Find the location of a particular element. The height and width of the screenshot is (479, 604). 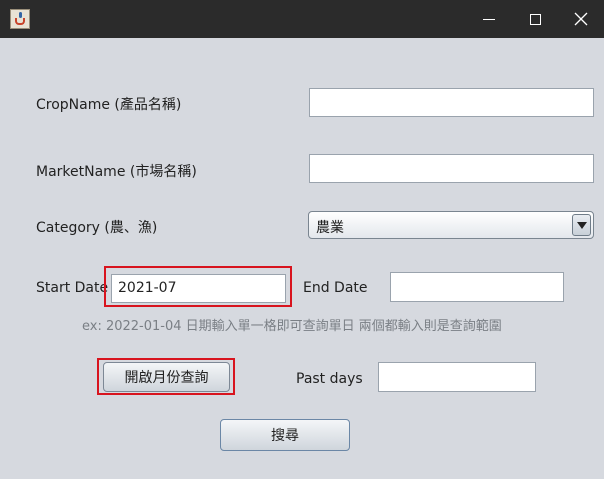

date-hint-text: ex: 2022-01-04 日期輸入單一格即可查詢單日 兩個都輸入則是查詢範圍 is located at coordinates (292, 326).